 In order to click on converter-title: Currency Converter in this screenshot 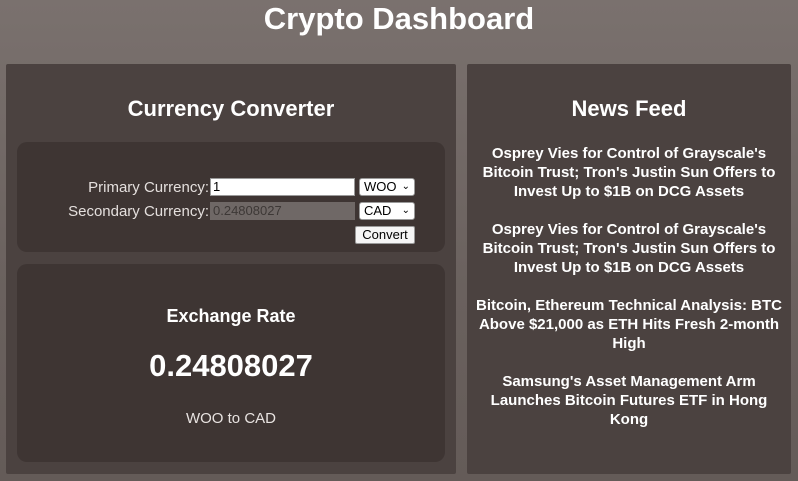, I will do `click(231, 108)`.